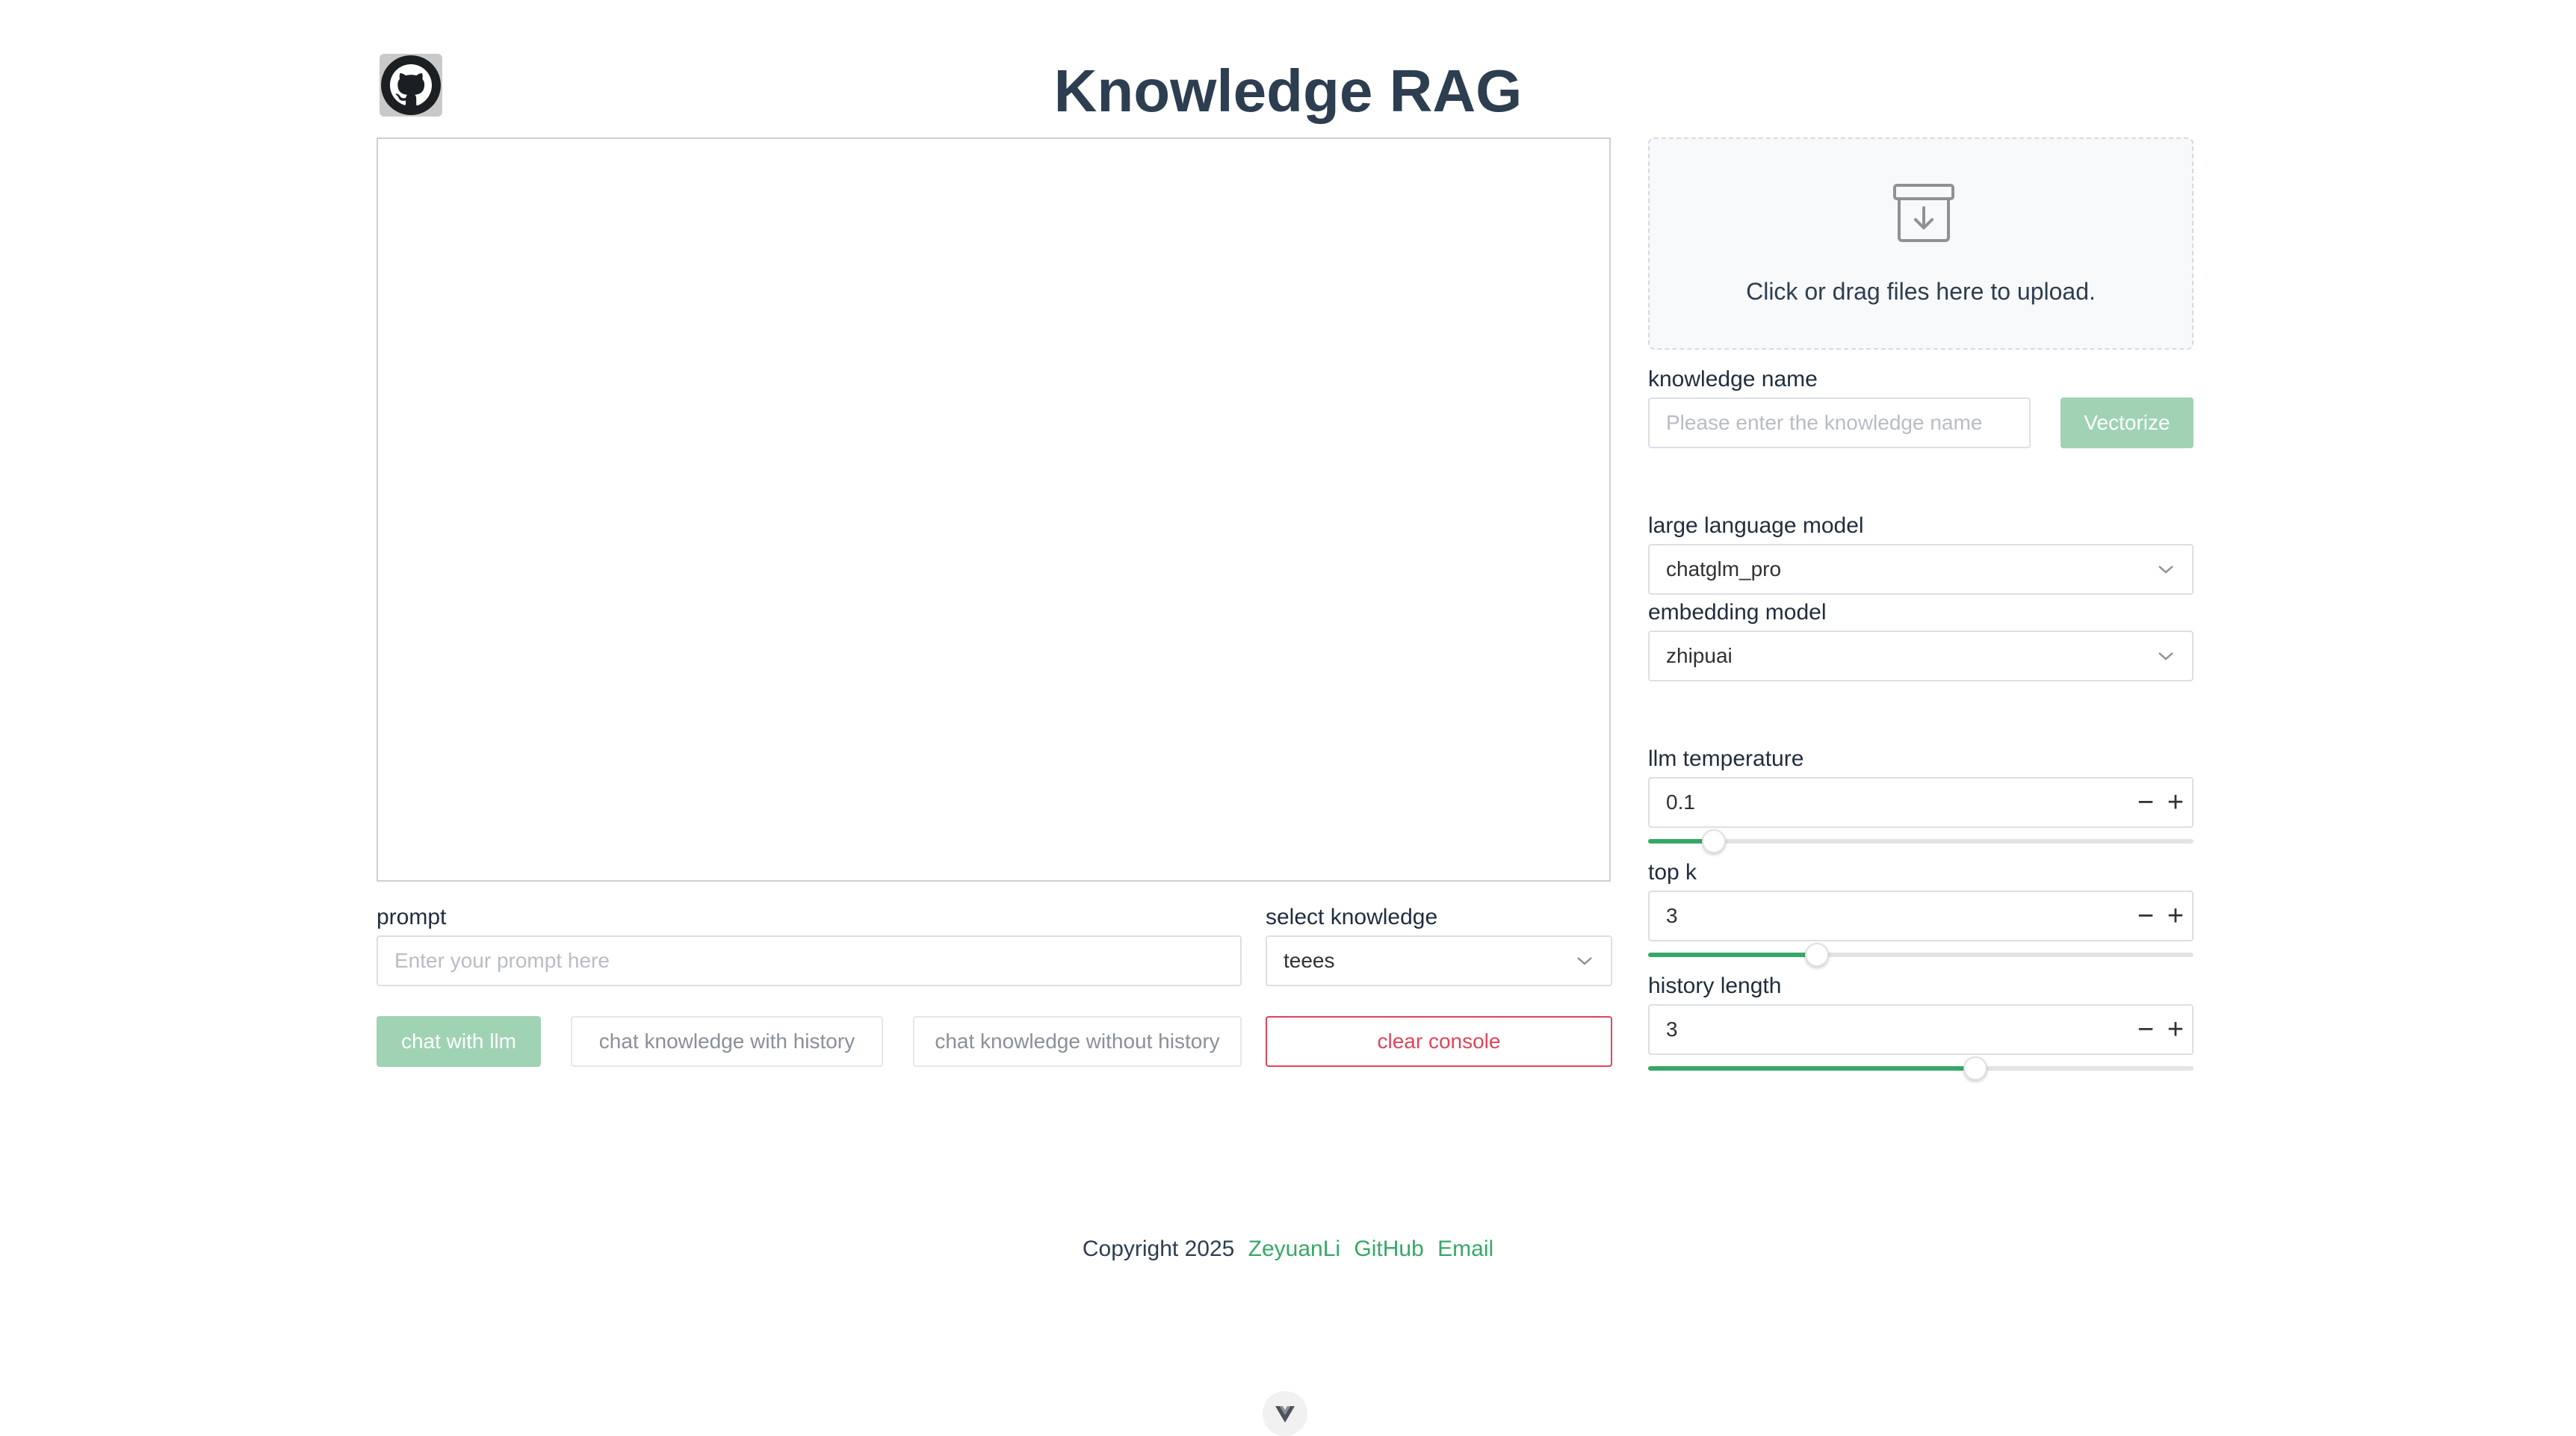 This screenshot has width=2576, height=1436. I want to click on file-upload-dropzone: Click or drag files here to upload., so click(1920, 243).